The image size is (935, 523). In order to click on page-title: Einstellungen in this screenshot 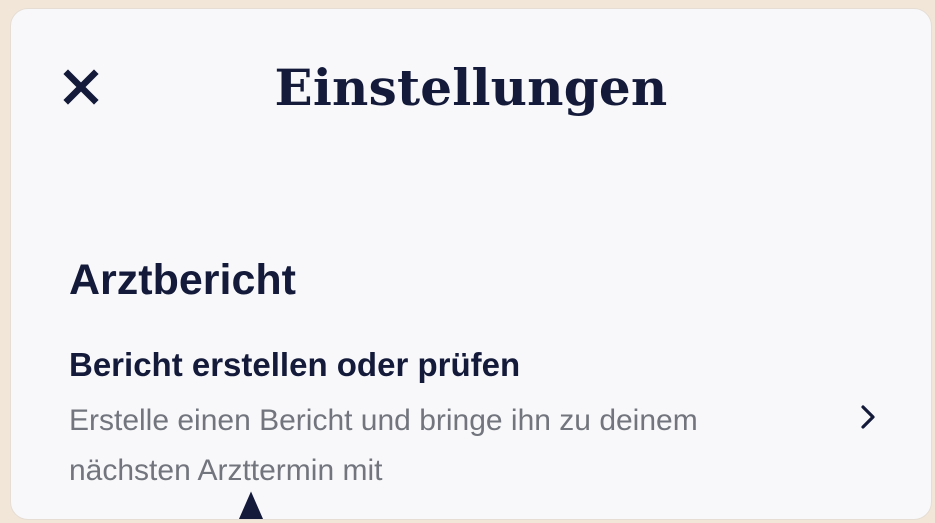, I will do `click(471, 87)`.